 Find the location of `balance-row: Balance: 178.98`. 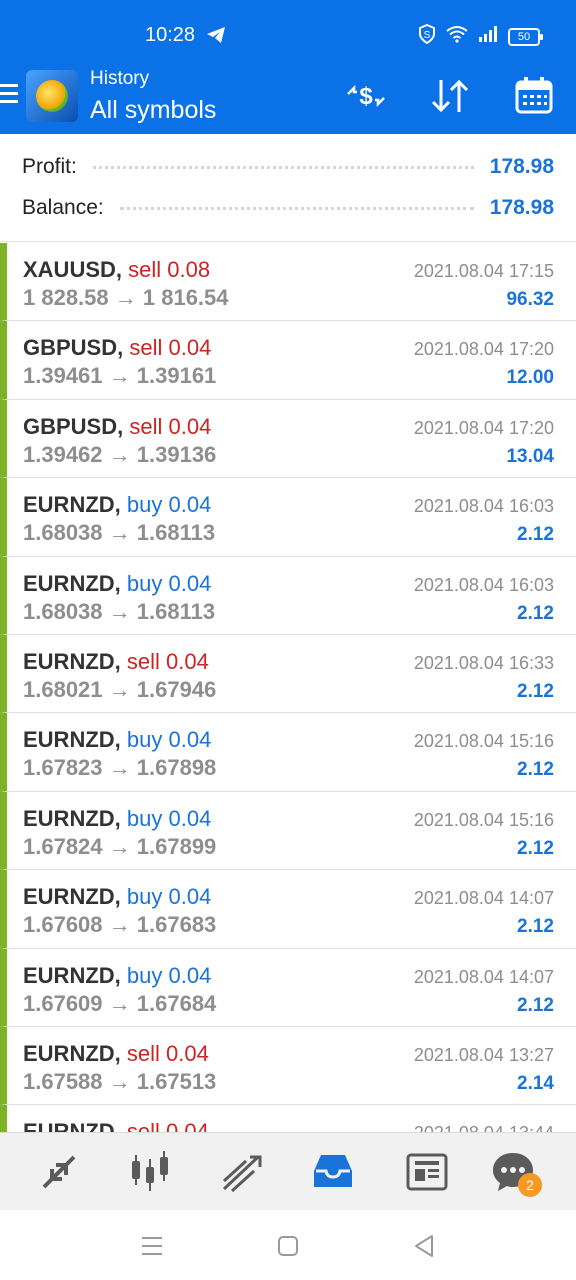

balance-row: Balance: 178.98 is located at coordinates (288, 208).